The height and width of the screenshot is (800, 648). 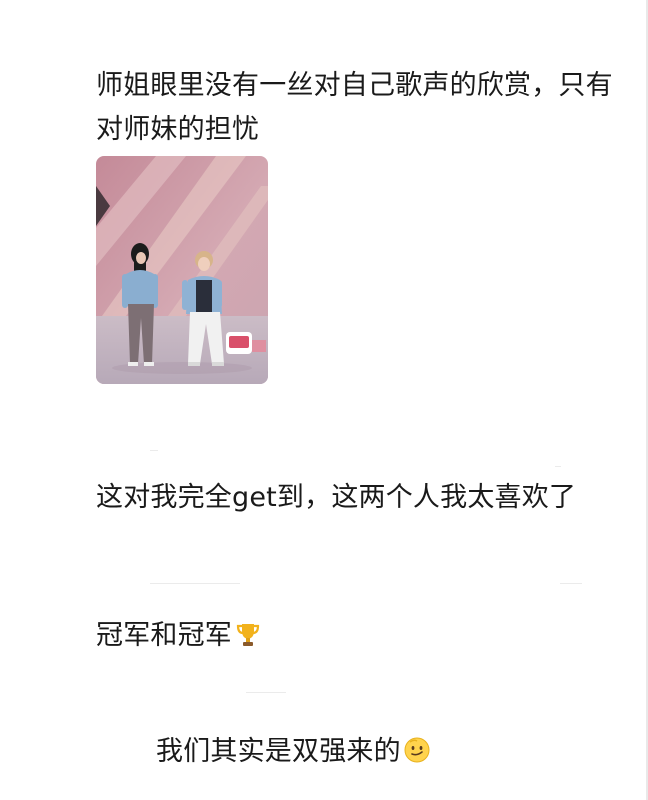 I want to click on trophy-icon, so click(x=248, y=635).